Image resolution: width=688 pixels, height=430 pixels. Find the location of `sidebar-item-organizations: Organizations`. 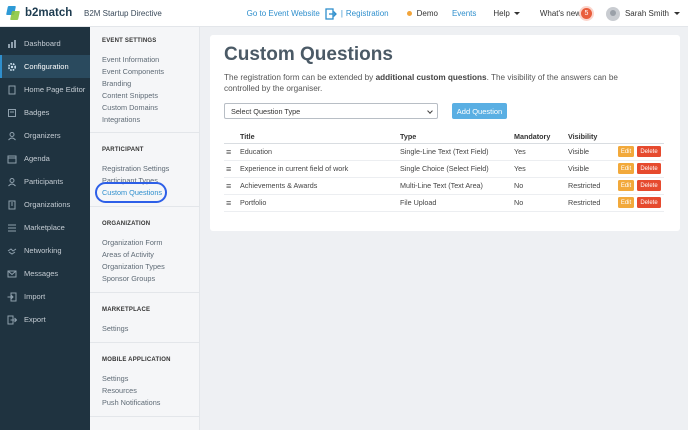

sidebar-item-organizations: Organizations is located at coordinates (45, 204).